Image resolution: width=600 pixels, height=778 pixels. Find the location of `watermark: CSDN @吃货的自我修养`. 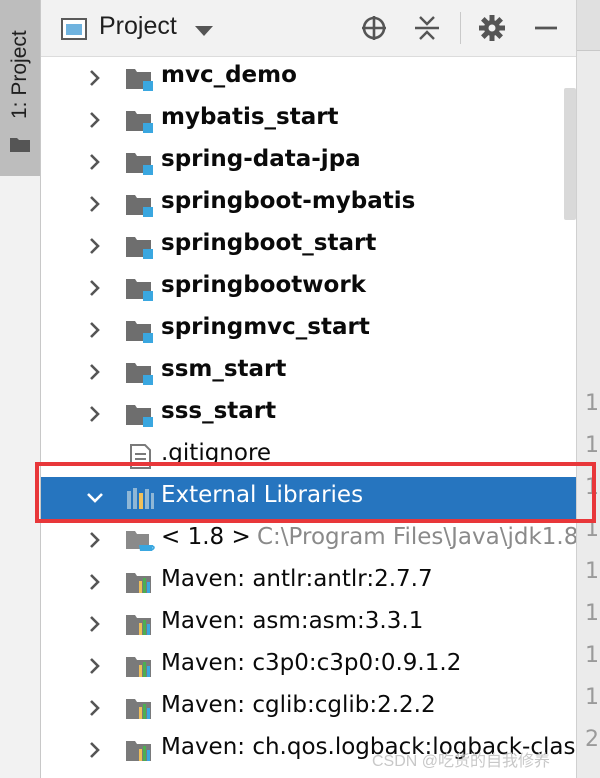

watermark: CSDN @吃货的自我修养 is located at coordinates (461, 761).